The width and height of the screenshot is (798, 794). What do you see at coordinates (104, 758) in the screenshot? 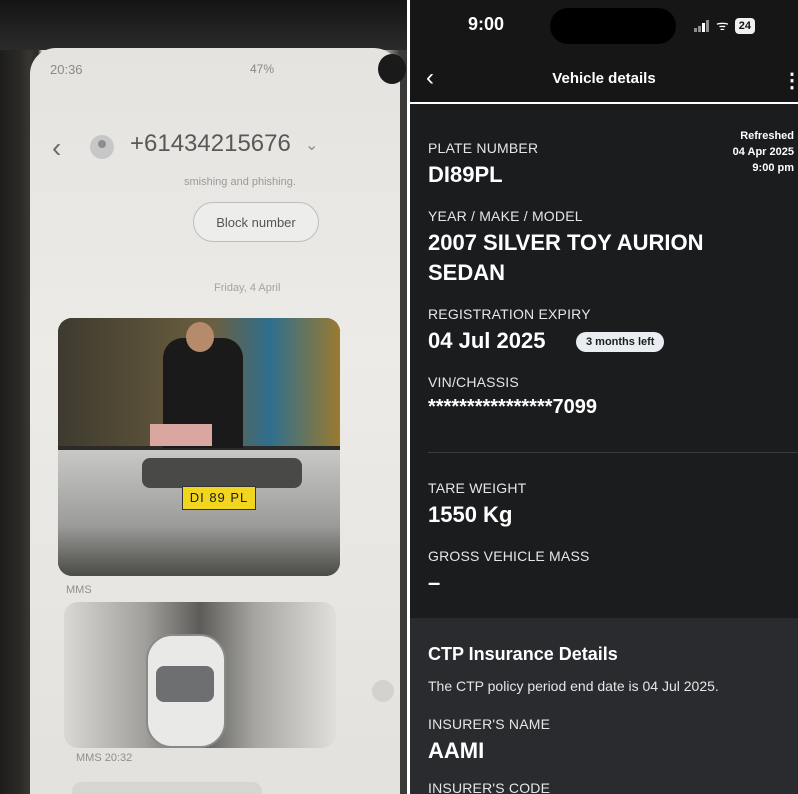
I see `mms2-label: MMS 20:32` at bounding box center [104, 758].